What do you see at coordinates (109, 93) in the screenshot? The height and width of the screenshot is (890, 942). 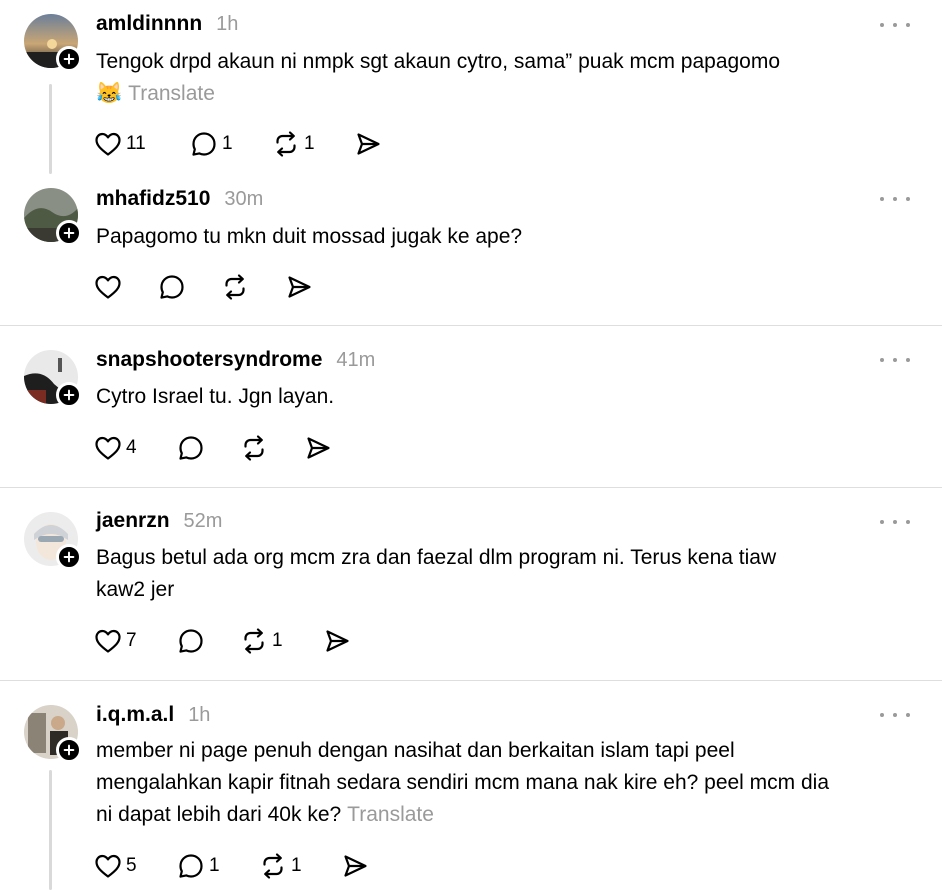 I see `emoji: 😹` at bounding box center [109, 93].